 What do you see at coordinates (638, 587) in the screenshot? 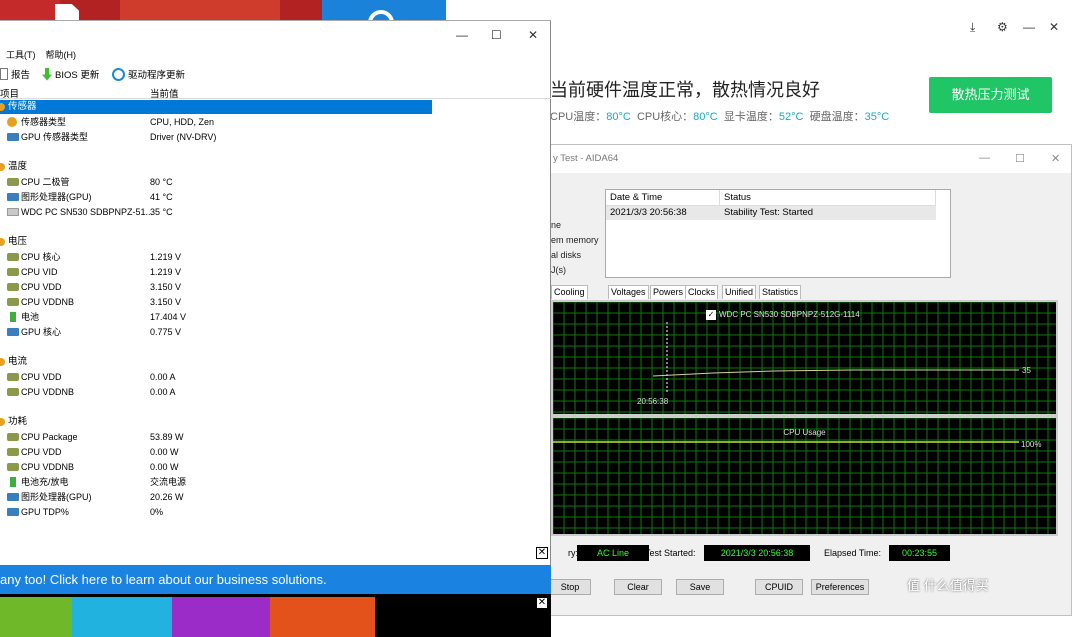
I see `clear-button: Clear` at bounding box center [638, 587].